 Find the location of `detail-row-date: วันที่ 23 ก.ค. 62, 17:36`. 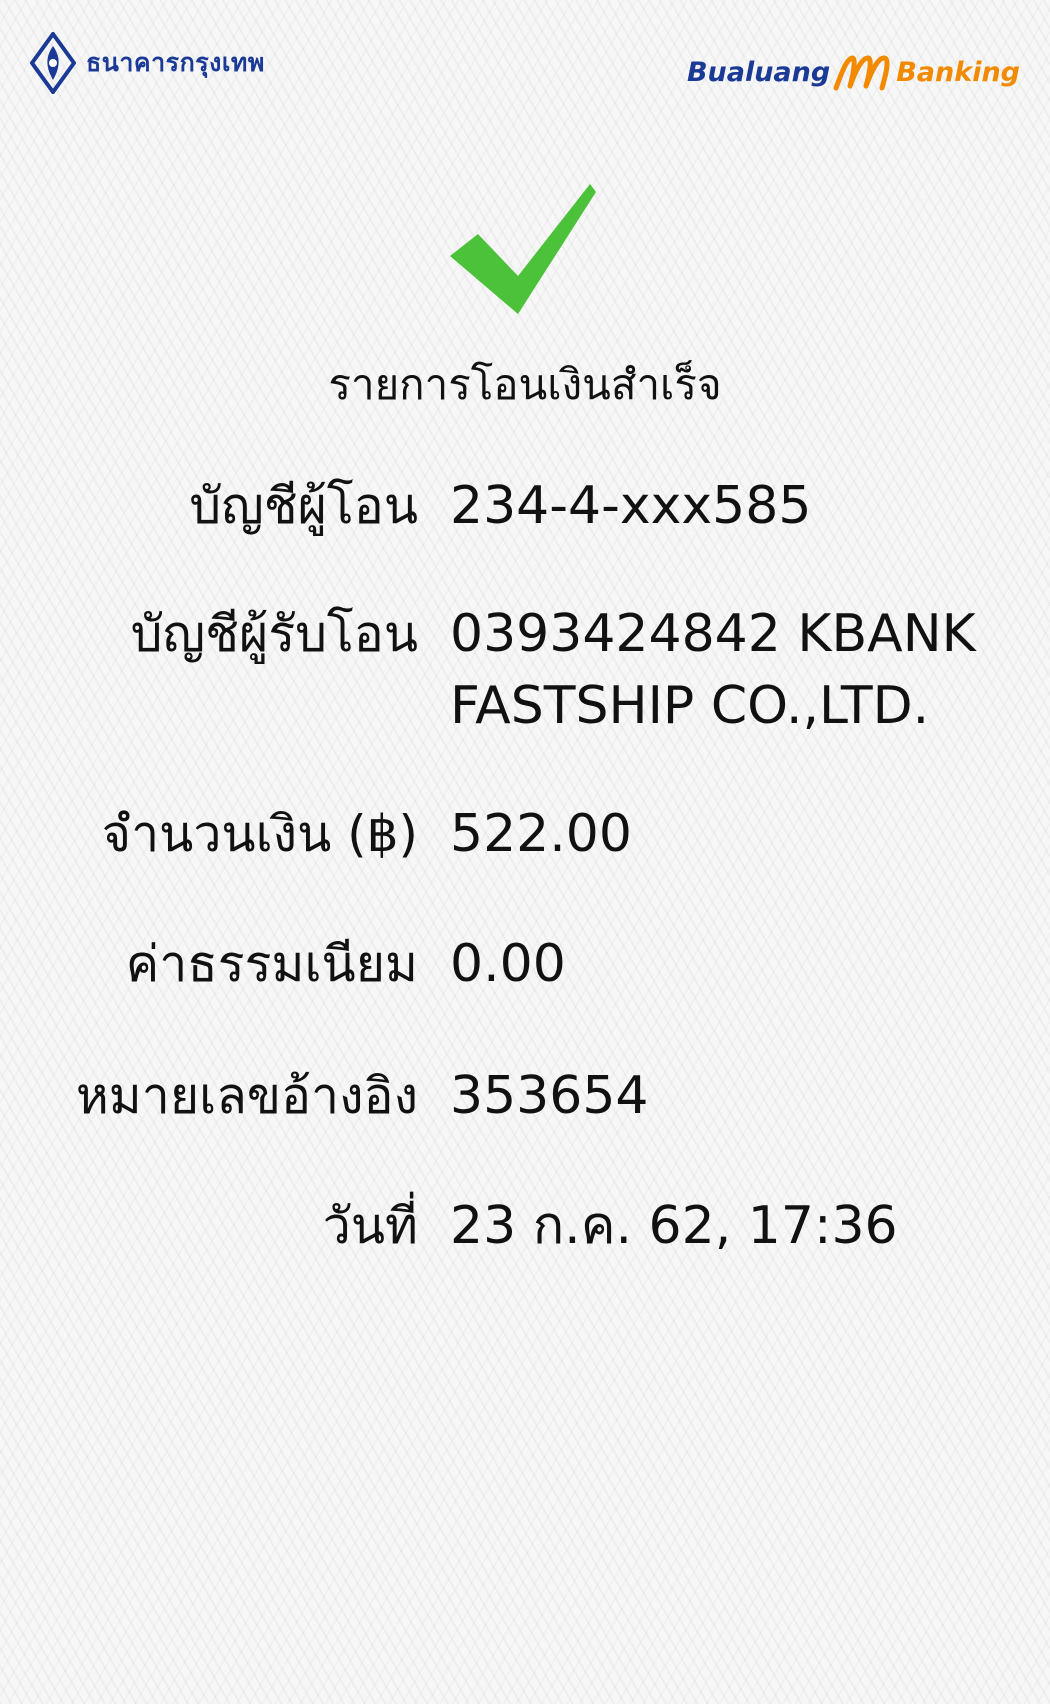

detail-row-date: วันที่ 23 ก.ค. 62, 17:36 is located at coordinates (525, 1226).